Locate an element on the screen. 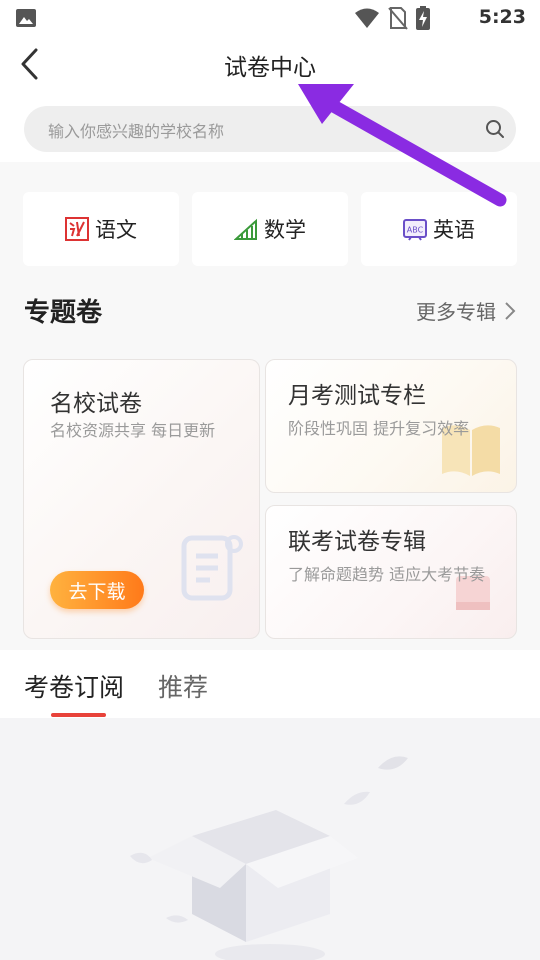  status-icons is located at coordinates (392, 18).